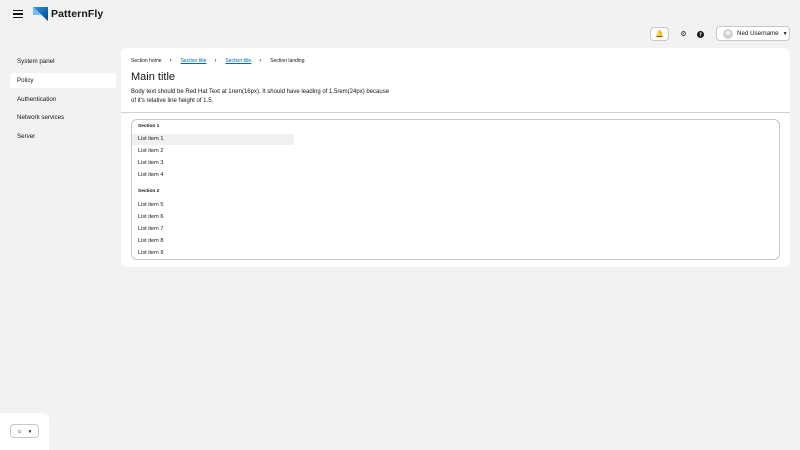  I want to click on menu-item: List item 4, so click(213, 175).